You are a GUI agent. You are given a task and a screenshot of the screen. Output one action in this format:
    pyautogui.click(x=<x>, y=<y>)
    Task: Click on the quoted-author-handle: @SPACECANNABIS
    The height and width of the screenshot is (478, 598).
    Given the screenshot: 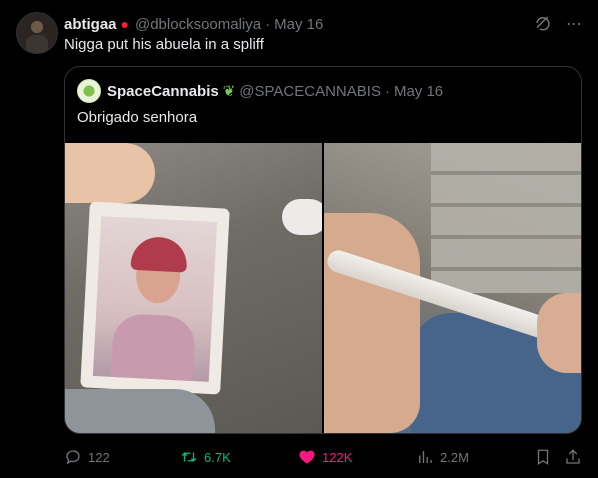 What is the action you would take?
    pyautogui.click(x=310, y=91)
    